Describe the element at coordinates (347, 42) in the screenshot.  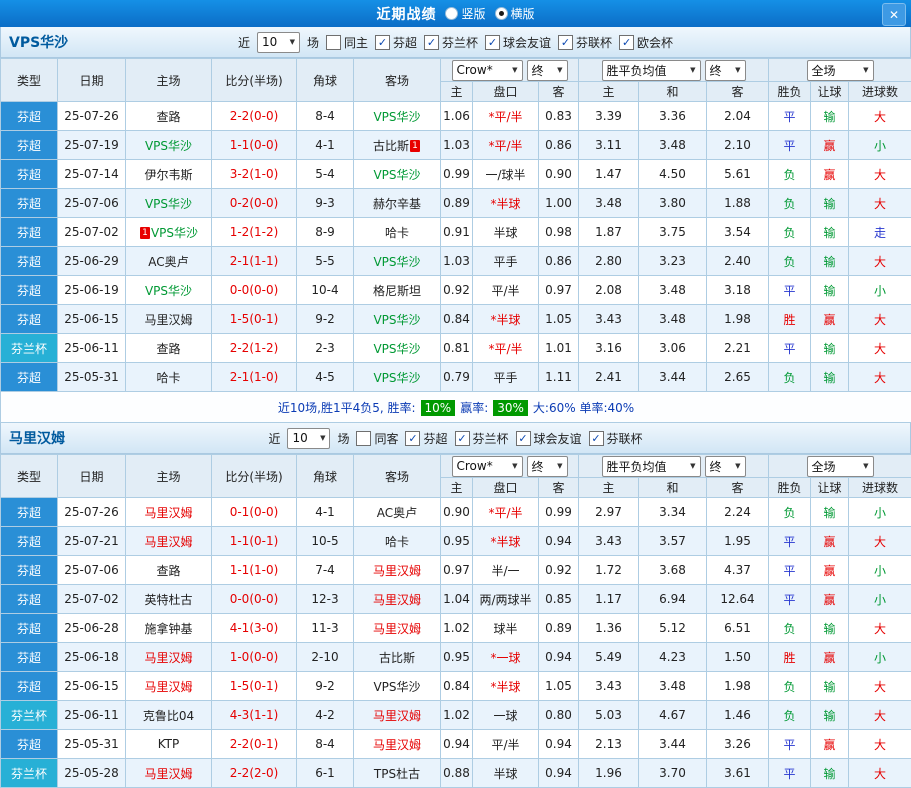
I see `filter-checkbox: 同主` at that location.